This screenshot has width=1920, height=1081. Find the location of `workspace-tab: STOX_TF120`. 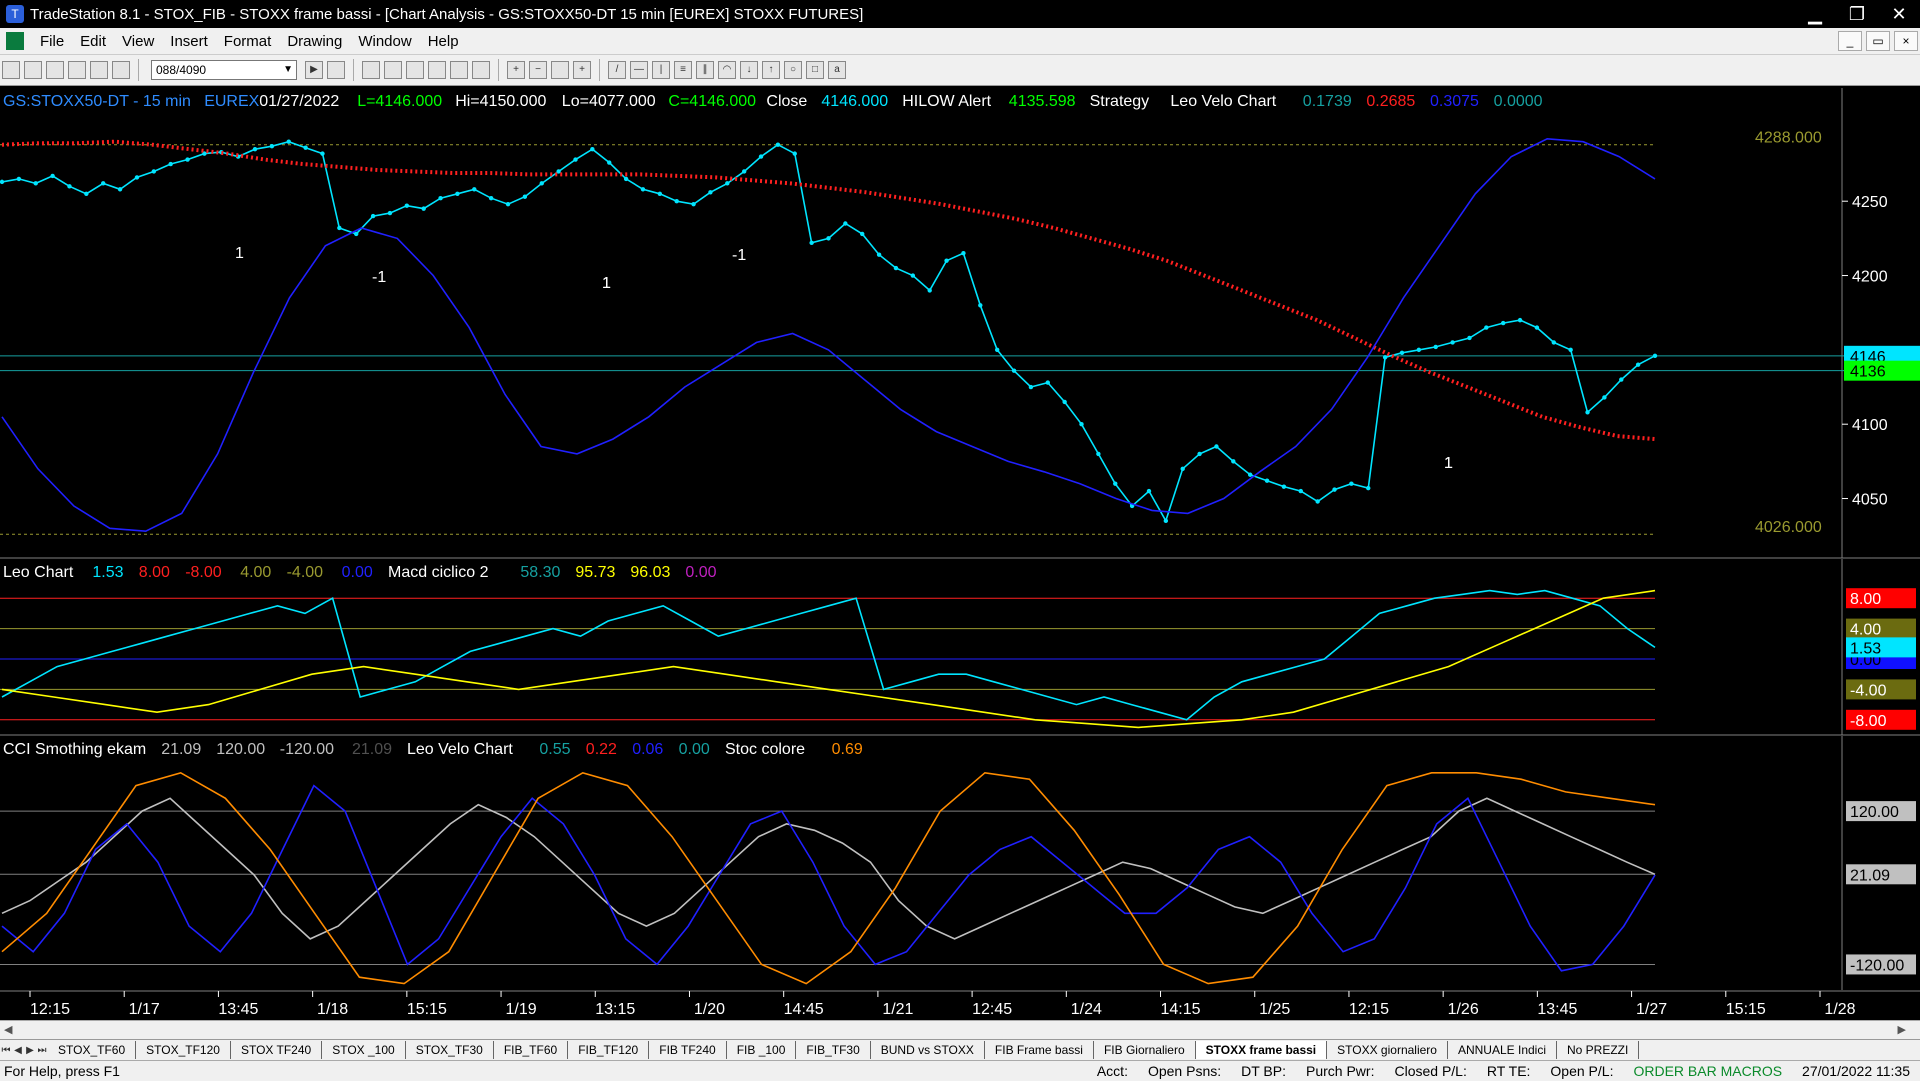

workspace-tab: STOX_TF120 is located at coordinates (183, 1050).